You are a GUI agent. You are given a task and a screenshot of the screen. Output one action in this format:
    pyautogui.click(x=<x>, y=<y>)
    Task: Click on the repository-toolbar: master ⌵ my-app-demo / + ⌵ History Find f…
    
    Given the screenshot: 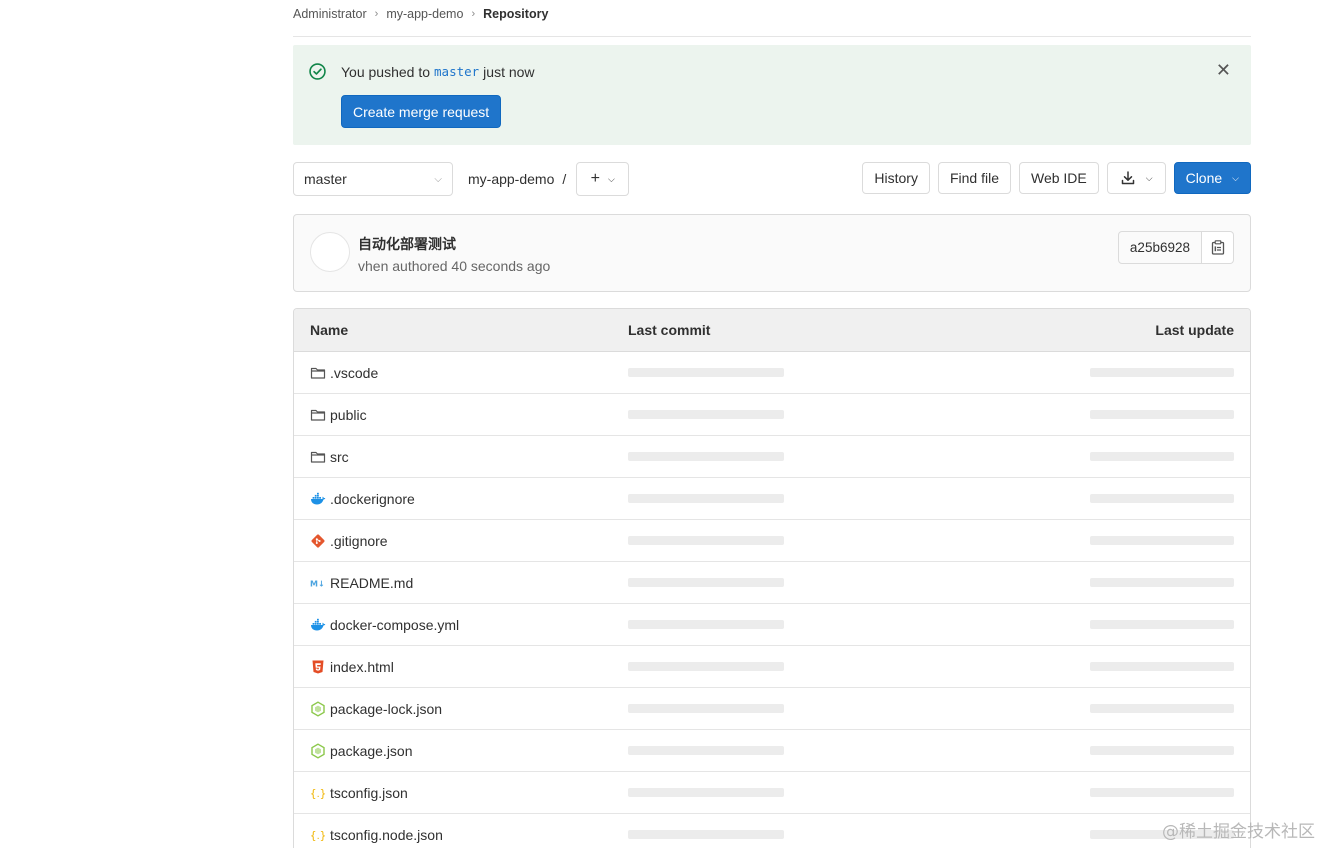 What is the action you would take?
    pyautogui.click(x=772, y=179)
    